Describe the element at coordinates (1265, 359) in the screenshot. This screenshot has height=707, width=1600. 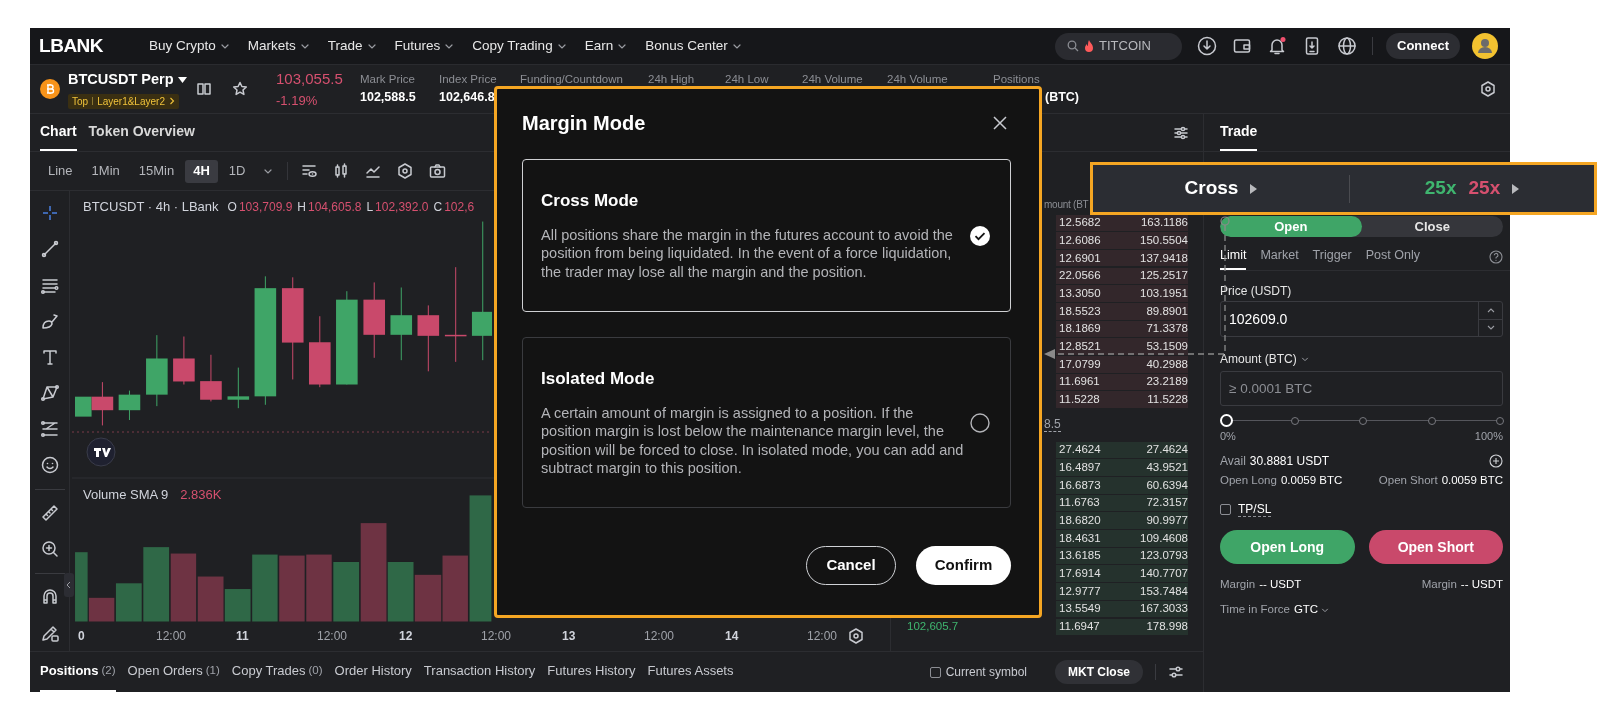
I see `amount-unit-selector: Amount (BTC)` at that location.